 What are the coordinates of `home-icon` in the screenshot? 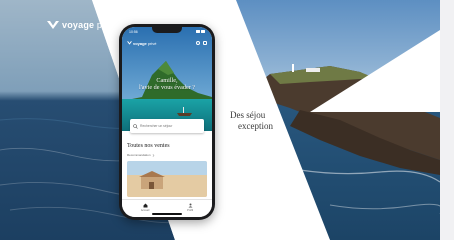 It's located at (145, 205).